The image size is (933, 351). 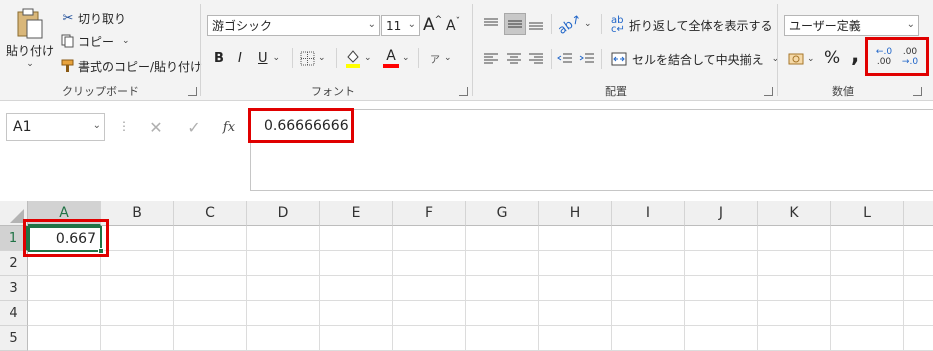 What do you see at coordinates (918, 313) in the screenshot?
I see `cell-m4` at bounding box center [918, 313].